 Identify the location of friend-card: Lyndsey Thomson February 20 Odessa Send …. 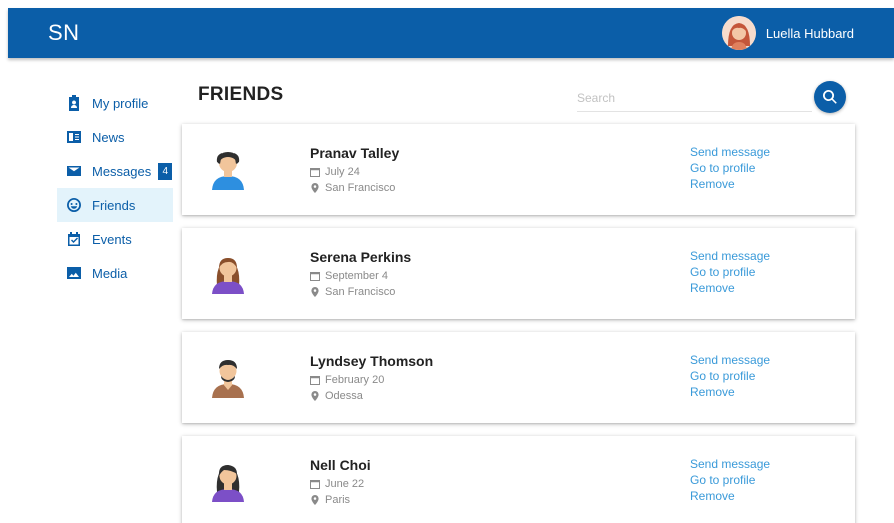
(518, 377).